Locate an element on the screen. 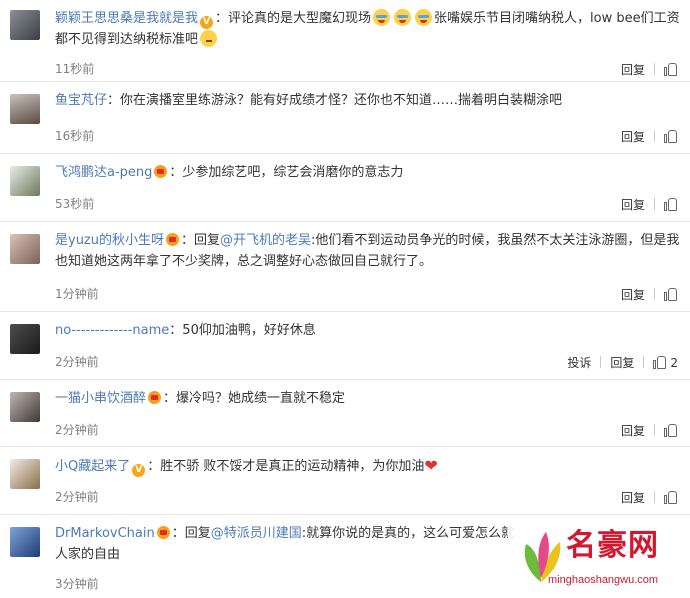  comment-body: 飞鸿鹏达a-peng ：少参加综艺吧，综艺会消磨你的意志力 is located at coordinates (367, 172).